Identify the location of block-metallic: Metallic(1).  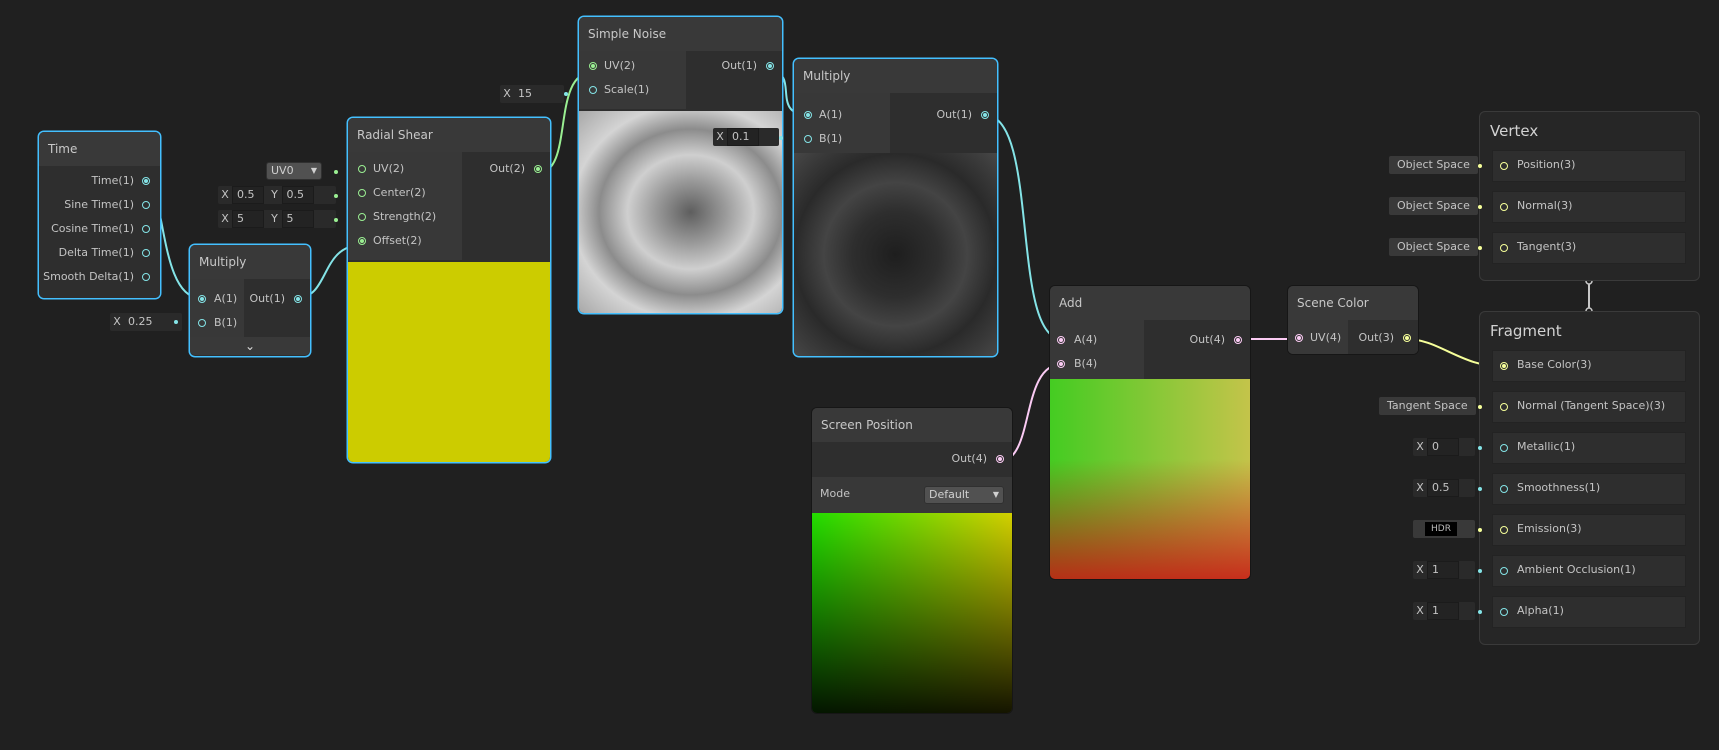
(1589, 448).